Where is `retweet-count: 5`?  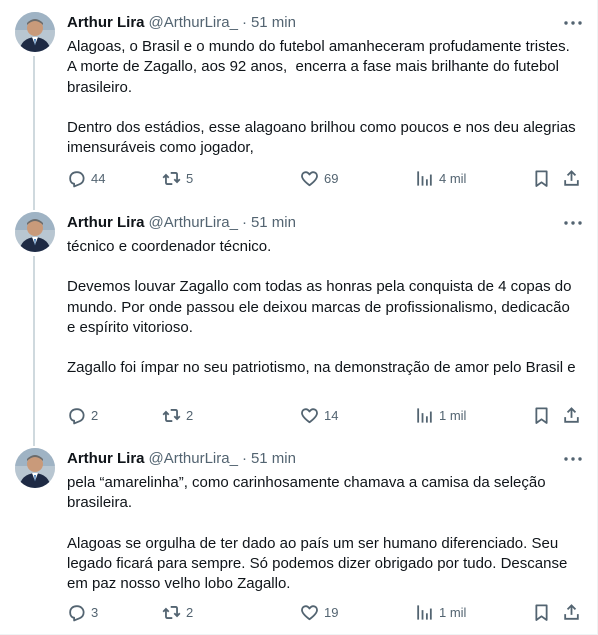 retweet-count: 5 is located at coordinates (190, 178).